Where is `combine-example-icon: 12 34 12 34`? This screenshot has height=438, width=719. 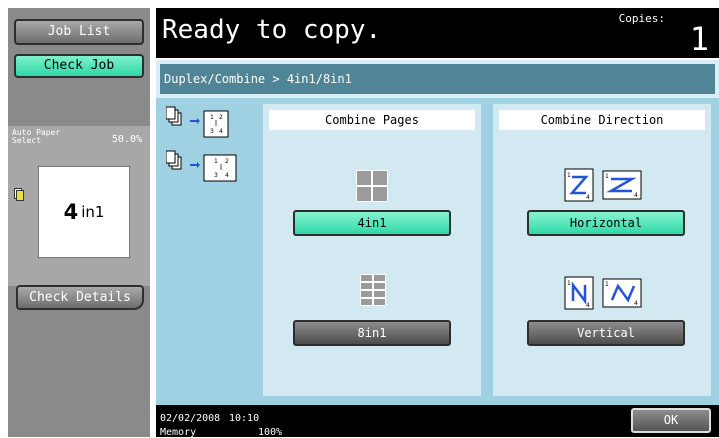 combine-example-icon: 12 34 12 34 is located at coordinates (208, 145).